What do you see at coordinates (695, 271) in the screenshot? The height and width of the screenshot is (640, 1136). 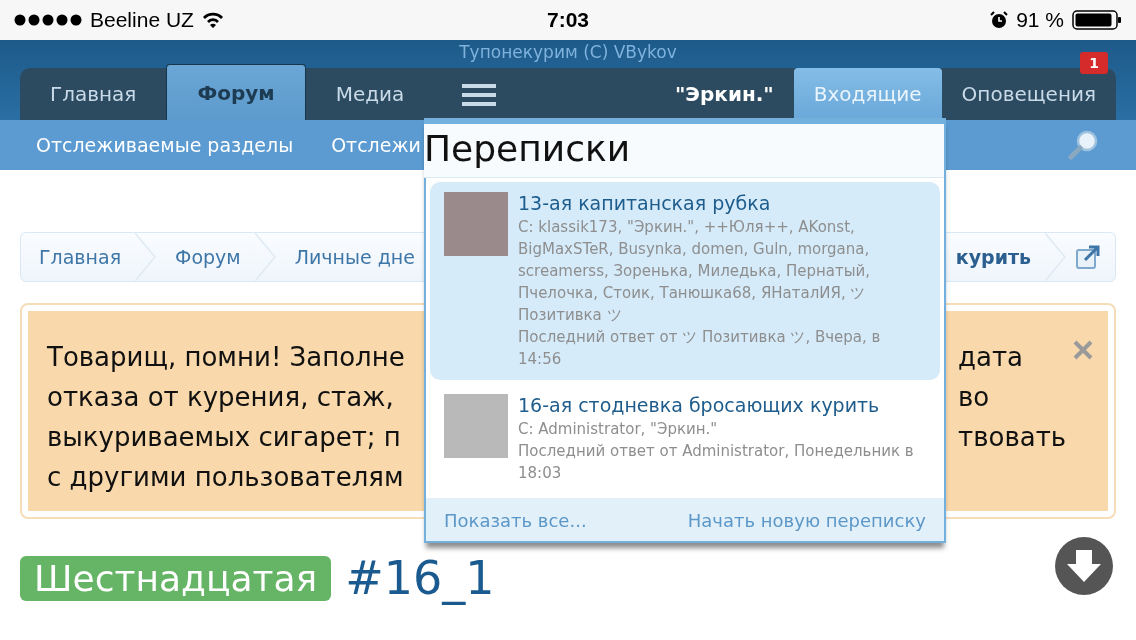 I see `participants-text: С: klassik173, "Эркин.", ++Юля++, AKonst, BigMaxSTeR, Busynka, domen, Guln, morgana, screamerss, Зоренька, Миледька, Пернатый, Пчелочка, Стоик, Танюшка68, ЯНаталИЯ, ツ Позитивка ツ` at bounding box center [695, 271].